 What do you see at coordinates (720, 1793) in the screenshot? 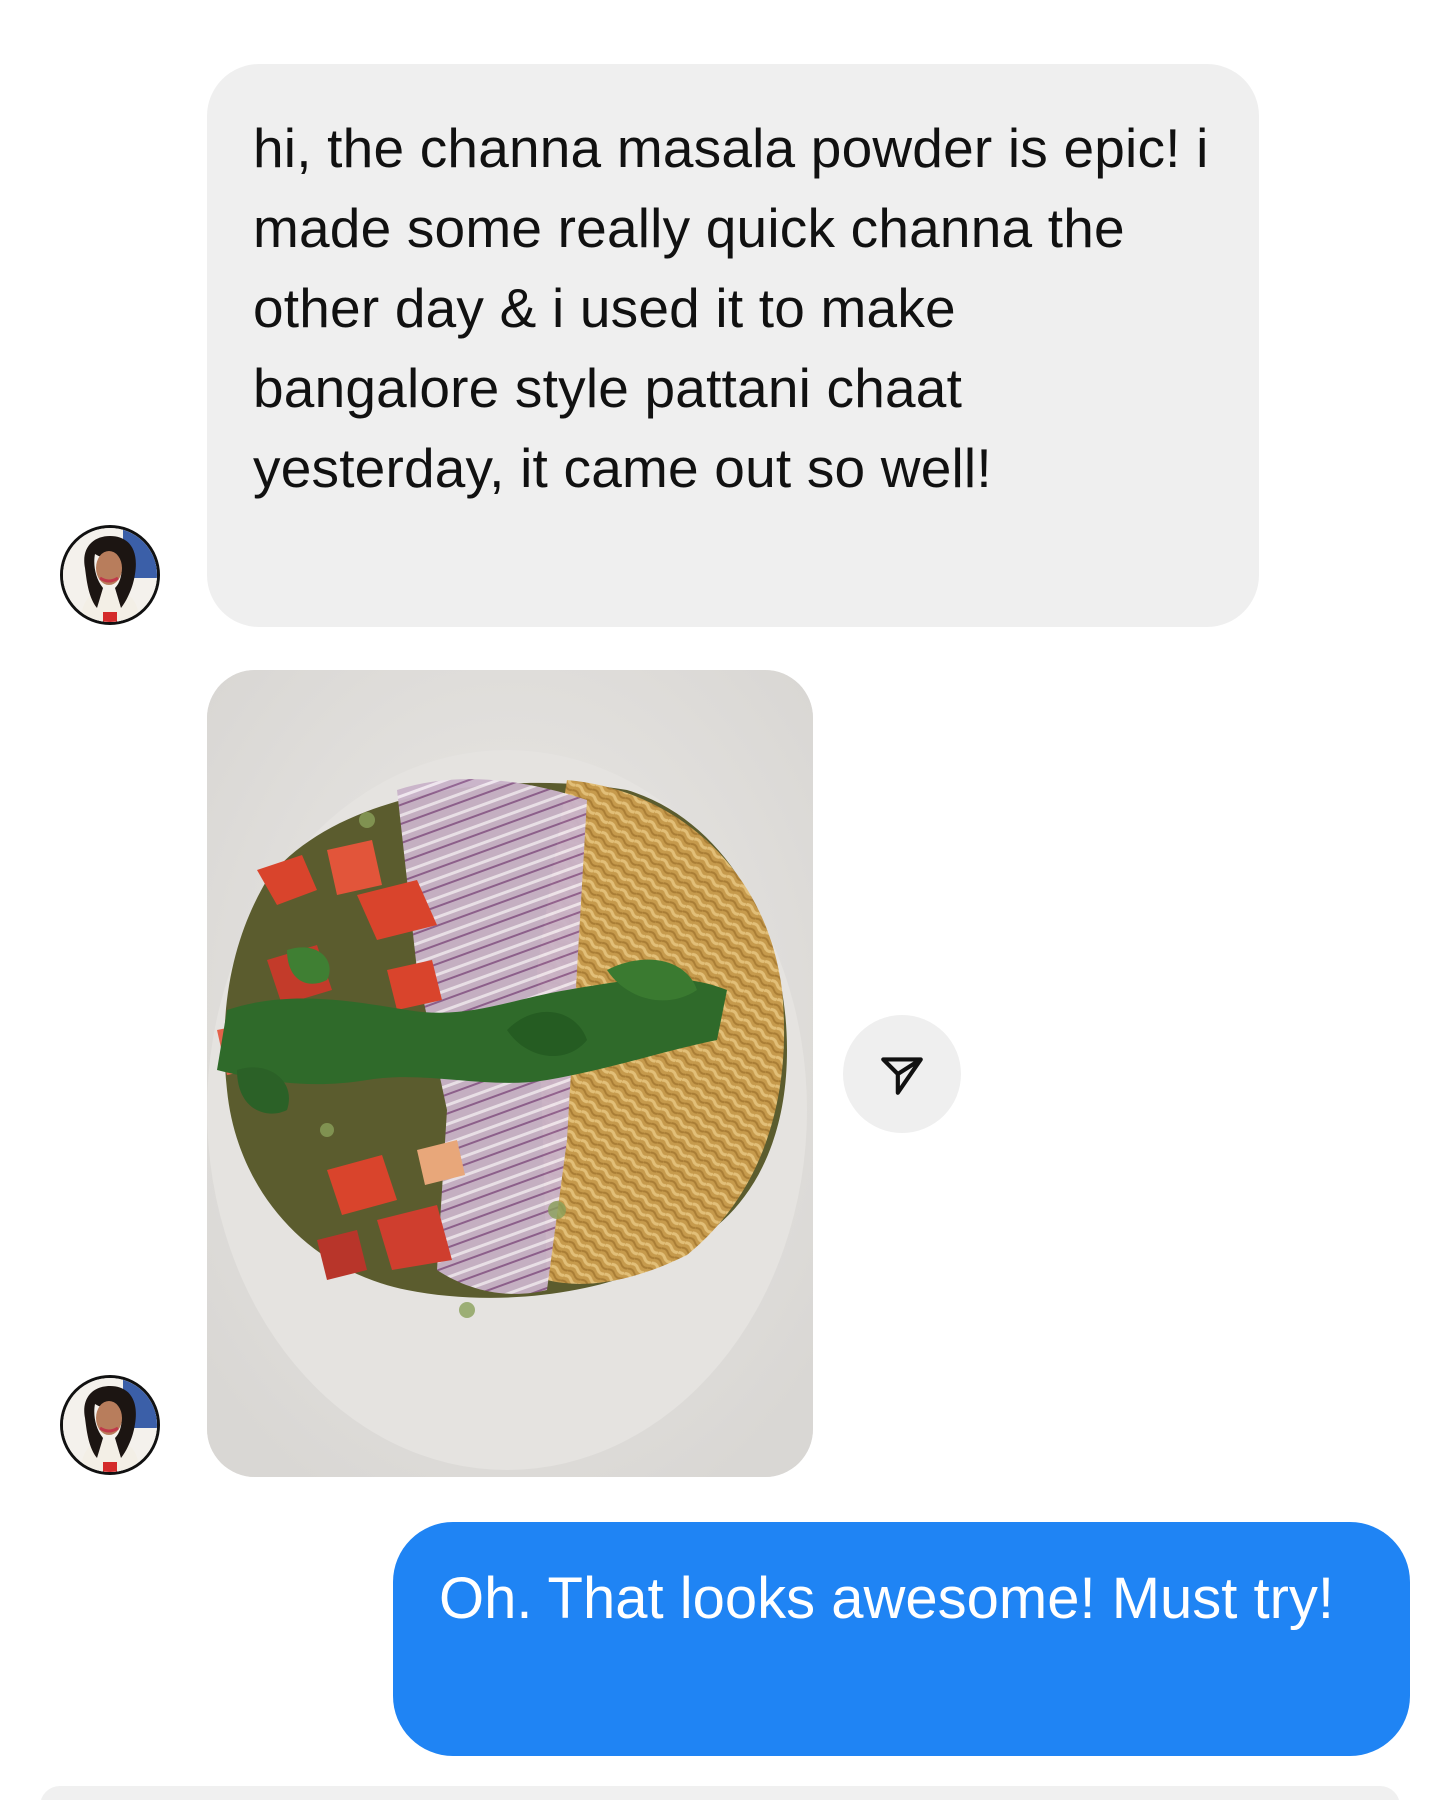
I see `message-composer` at bounding box center [720, 1793].